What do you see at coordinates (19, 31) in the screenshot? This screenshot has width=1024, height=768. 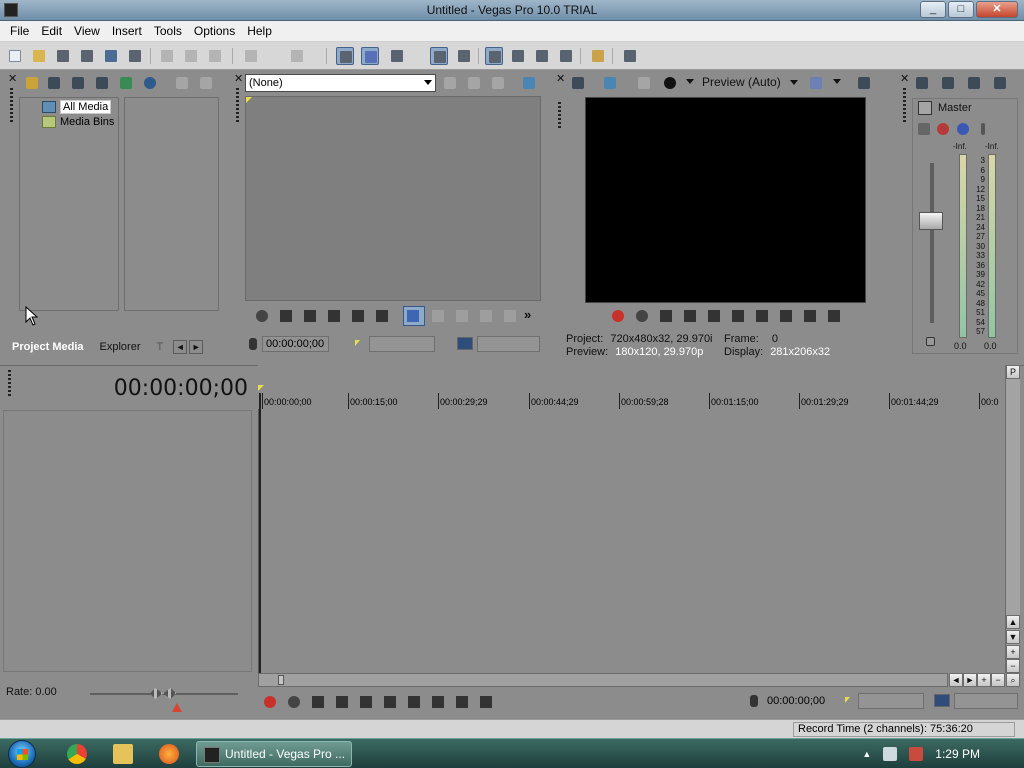 I see `menu-file: File` at bounding box center [19, 31].